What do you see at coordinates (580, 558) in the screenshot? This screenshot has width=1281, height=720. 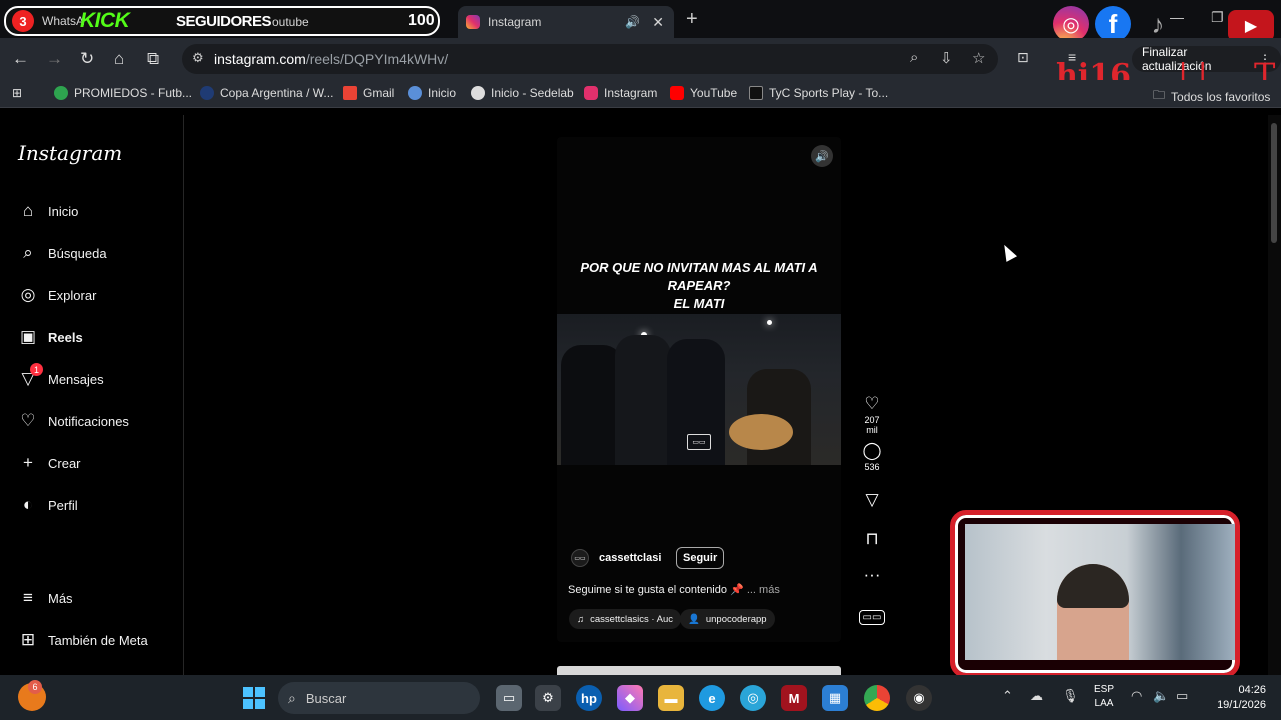 I see `avatar: ▭▭` at bounding box center [580, 558].